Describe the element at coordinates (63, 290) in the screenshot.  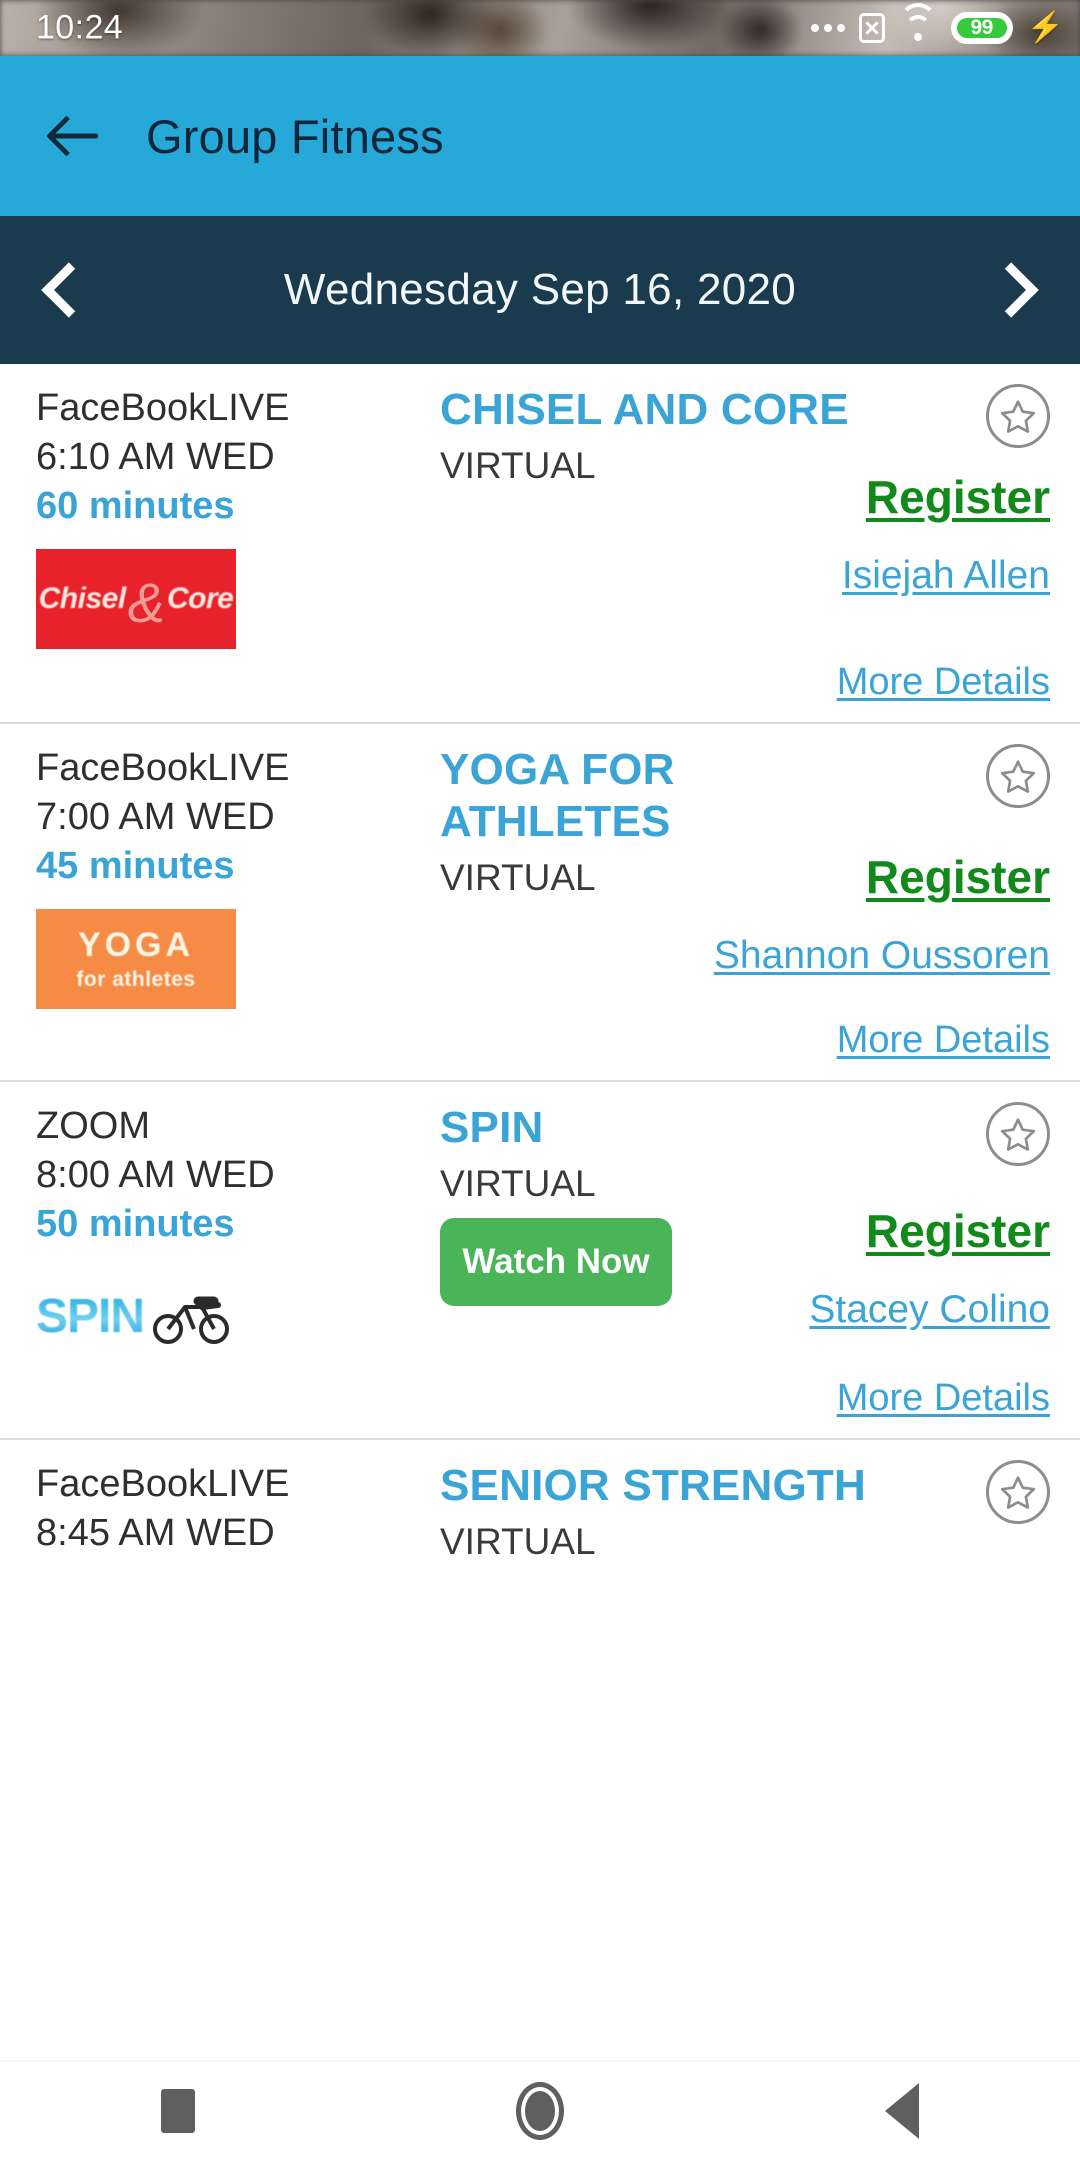
I see `chevron-left-icon` at that location.